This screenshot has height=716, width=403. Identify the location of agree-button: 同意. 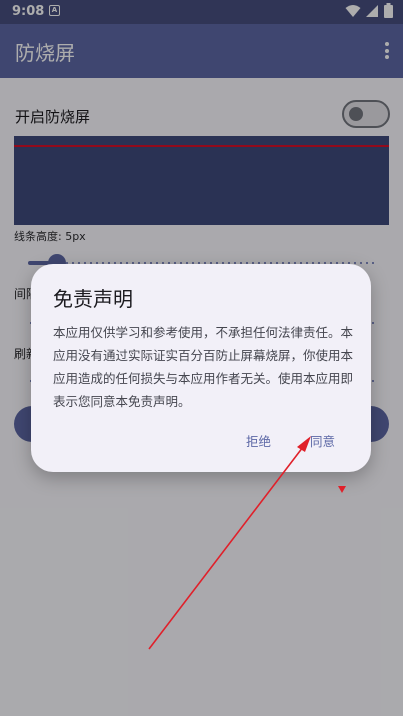
(322, 440).